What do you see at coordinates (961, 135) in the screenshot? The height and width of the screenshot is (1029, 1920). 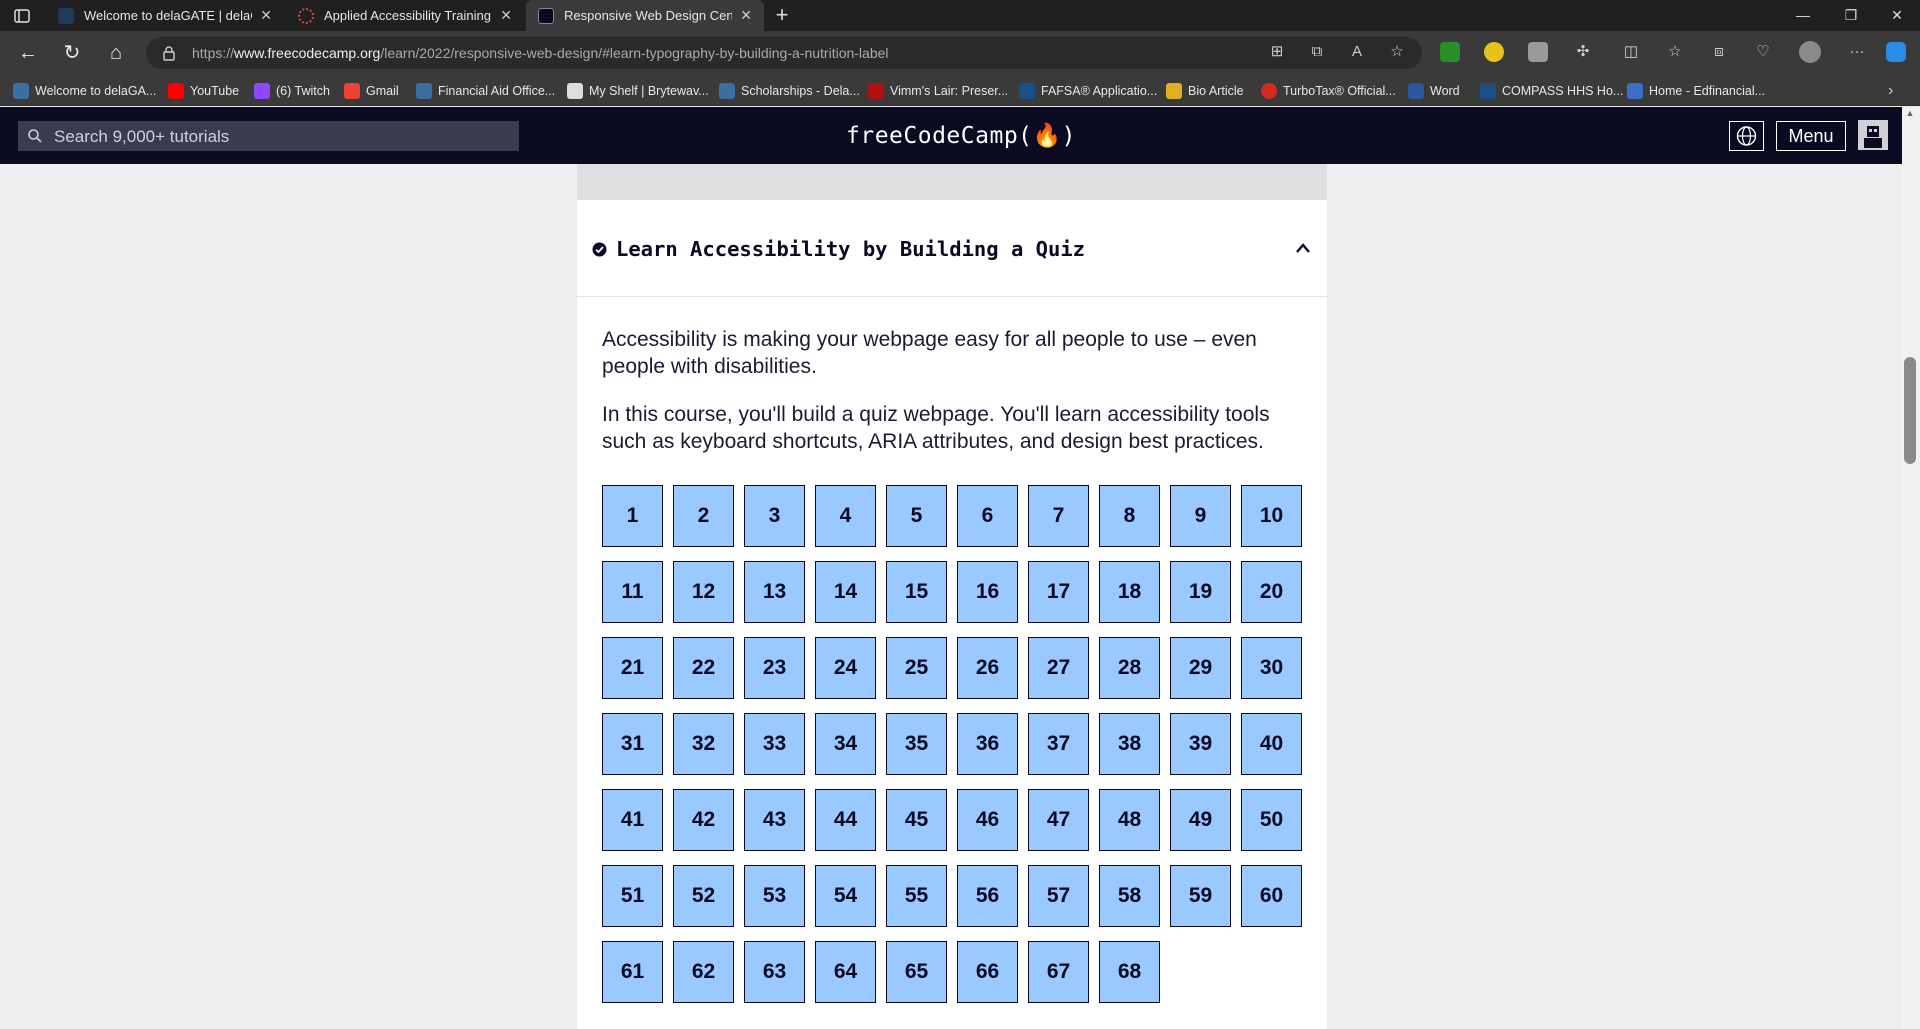 I see `fcc-logo: freeCodeCamp(🔥)` at bounding box center [961, 135].